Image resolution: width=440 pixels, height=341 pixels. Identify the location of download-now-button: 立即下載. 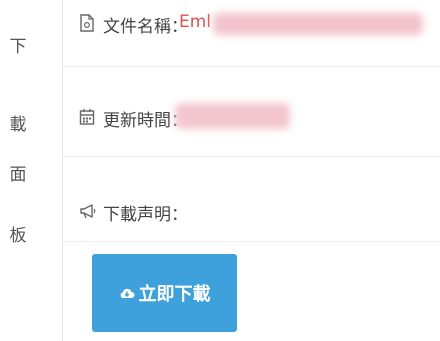
(164, 293).